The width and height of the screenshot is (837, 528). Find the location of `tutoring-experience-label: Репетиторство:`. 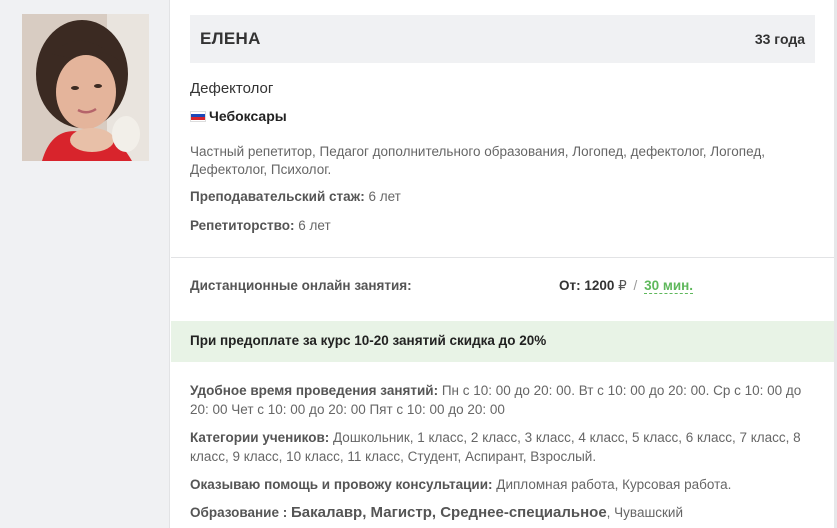

tutoring-experience-label: Репетиторство: is located at coordinates (242, 225).